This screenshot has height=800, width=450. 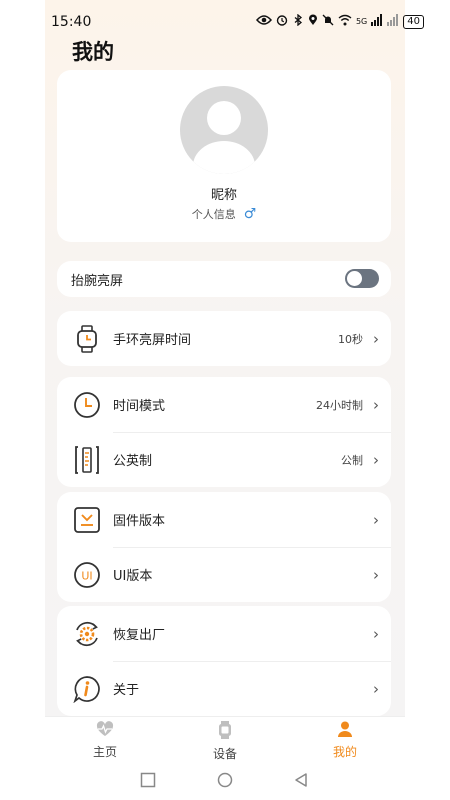 I want to click on ui-version-row: UI UI版本 ›, so click(x=224, y=574).